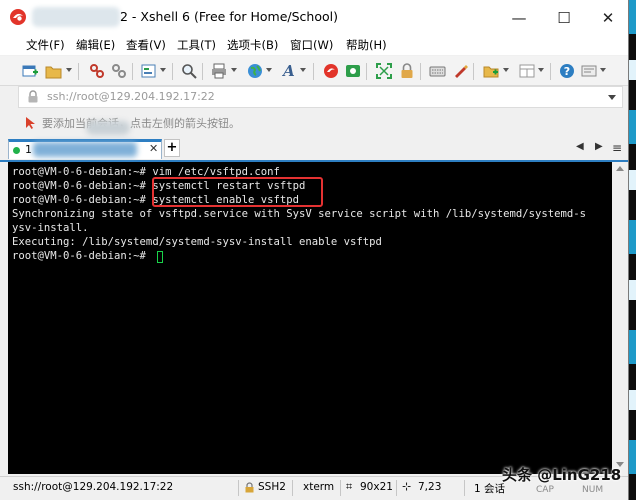 This screenshot has height=500, width=636. I want to click on address-input: ssh://root@129.204.192.17:22, so click(131, 96).